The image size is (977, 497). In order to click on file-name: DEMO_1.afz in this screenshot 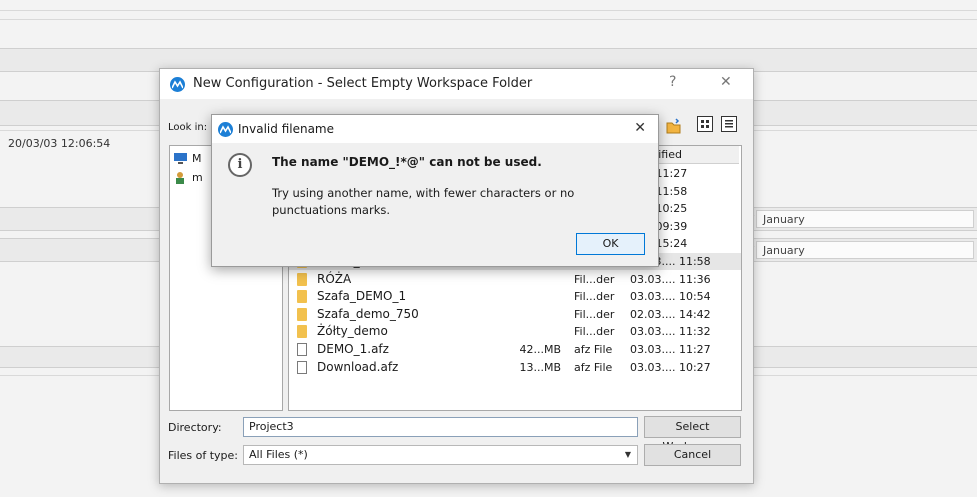, I will do `click(353, 349)`.